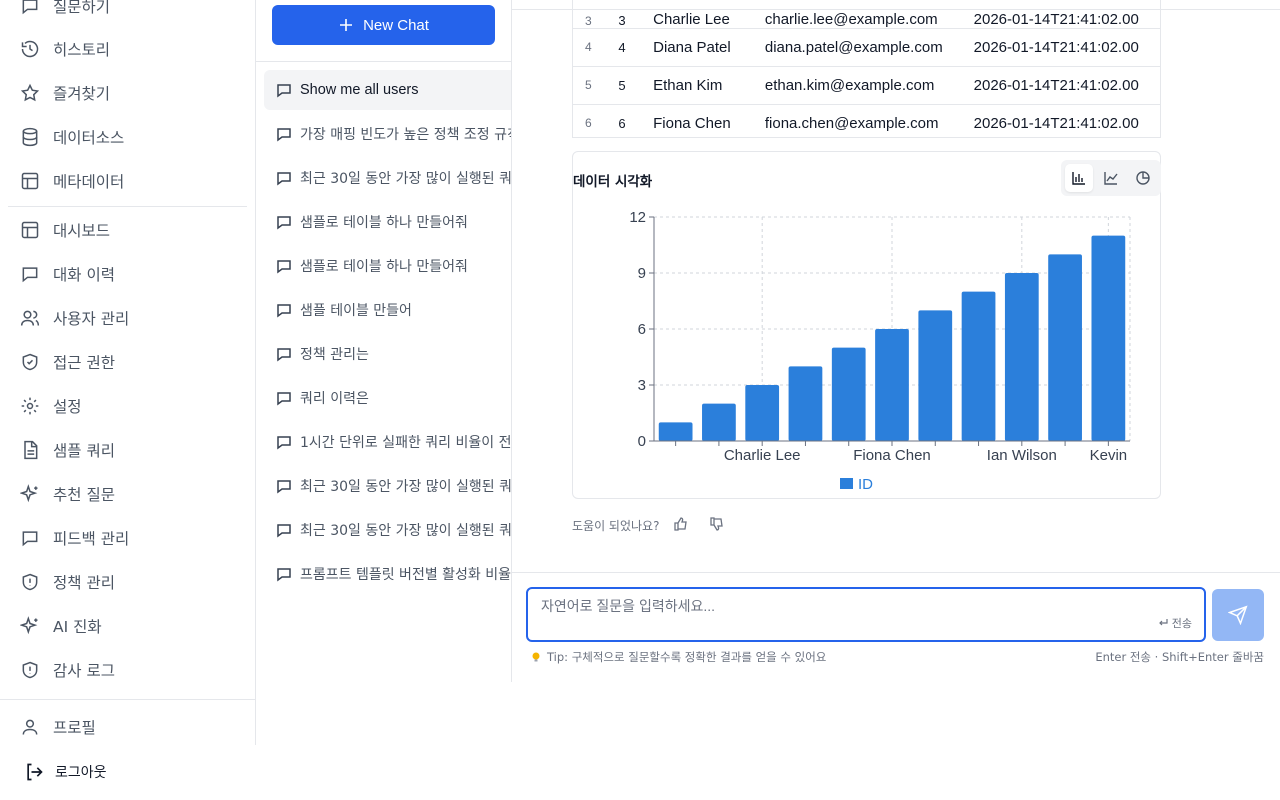 This screenshot has height=800, width=1280. I want to click on thumbs-down-icon, so click(717, 524).